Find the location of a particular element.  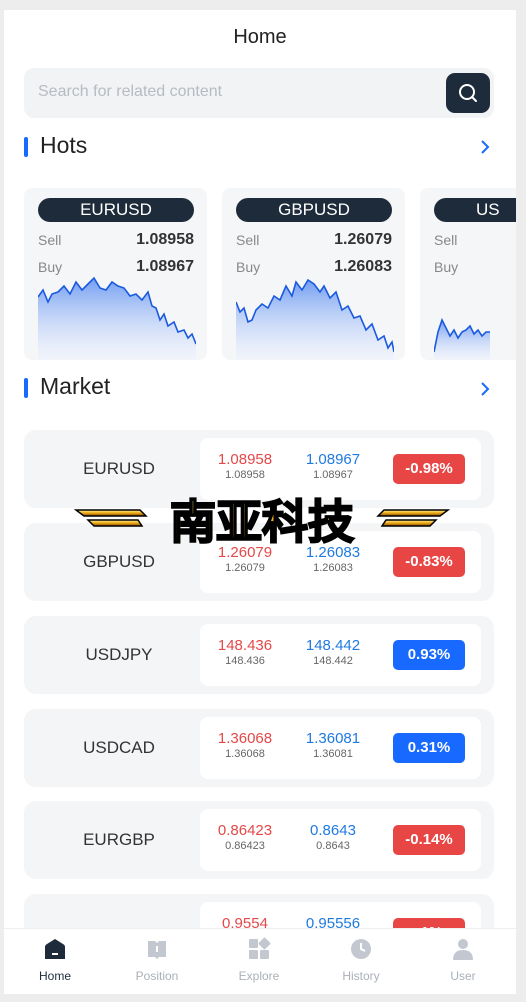

buy-price: 0.8643 is located at coordinates (333, 830).